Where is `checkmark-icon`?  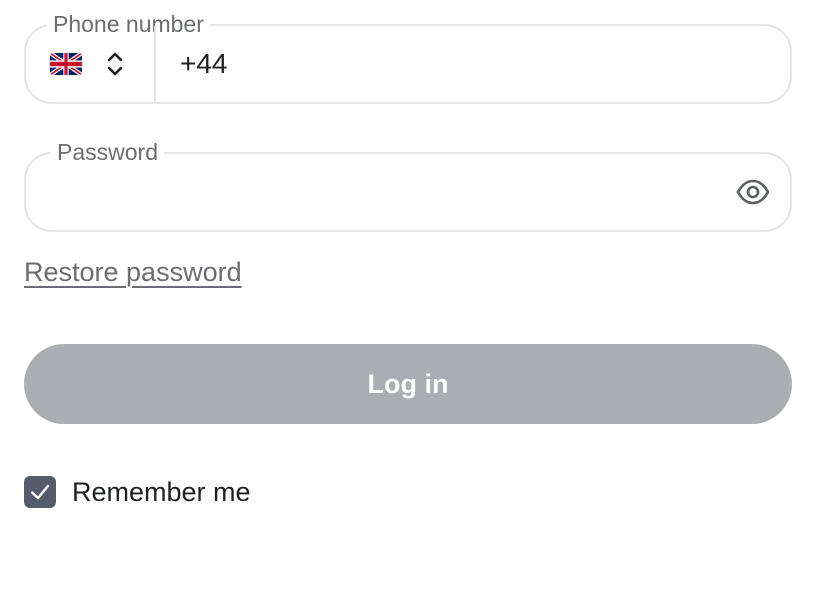 checkmark-icon is located at coordinates (40, 492).